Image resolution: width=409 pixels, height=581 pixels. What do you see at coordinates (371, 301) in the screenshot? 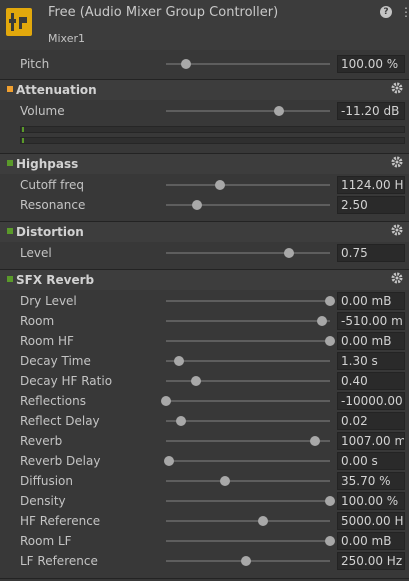
I see `dry-level-value-field: 0.00 mB` at bounding box center [371, 301].